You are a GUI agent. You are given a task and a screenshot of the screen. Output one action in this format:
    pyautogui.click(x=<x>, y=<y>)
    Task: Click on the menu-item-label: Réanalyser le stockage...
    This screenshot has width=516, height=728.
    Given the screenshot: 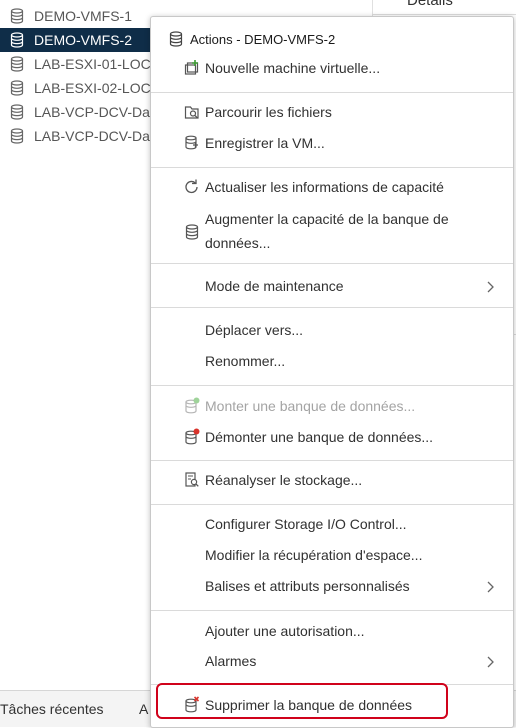 What is the action you would take?
    pyautogui.click(x=284, y=480)
    